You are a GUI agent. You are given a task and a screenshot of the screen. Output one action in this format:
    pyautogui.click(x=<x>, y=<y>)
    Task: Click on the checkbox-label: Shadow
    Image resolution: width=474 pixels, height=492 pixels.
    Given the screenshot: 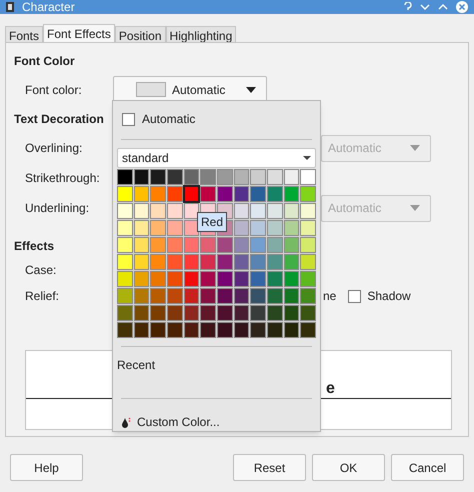 What is the action you would take?
    pyautogui.click(x=389, y=296)
    